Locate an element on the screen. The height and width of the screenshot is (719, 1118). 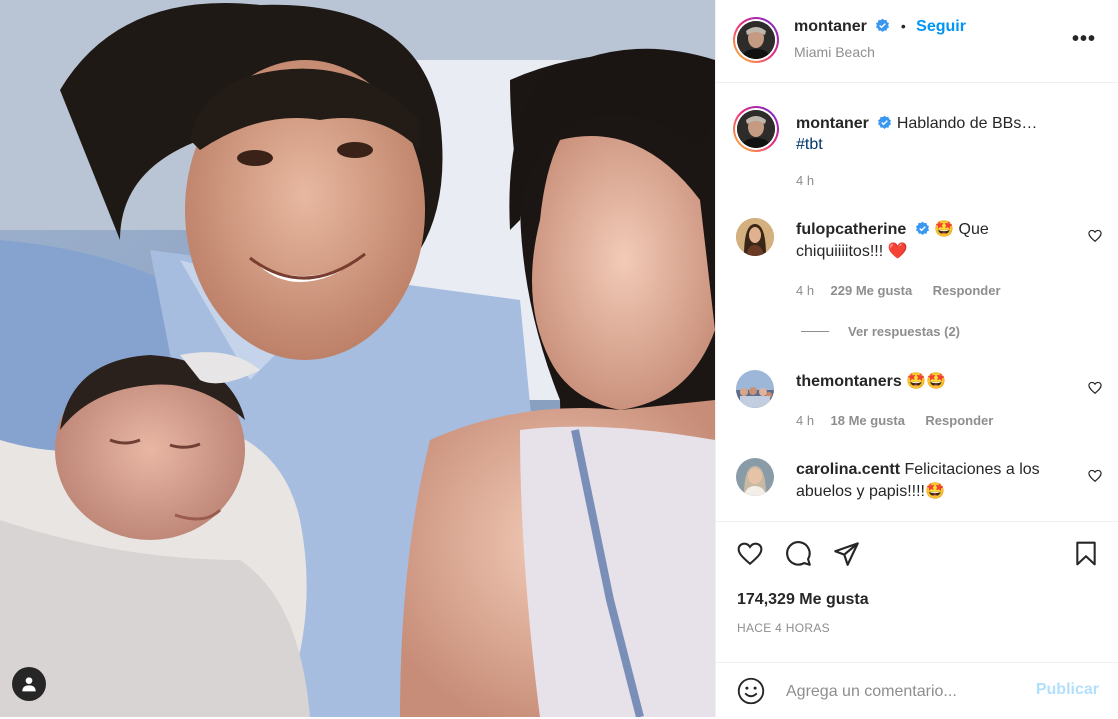
comment-meta: 4 h 229 Me gusta Responder is located at coordinates (898, 291).